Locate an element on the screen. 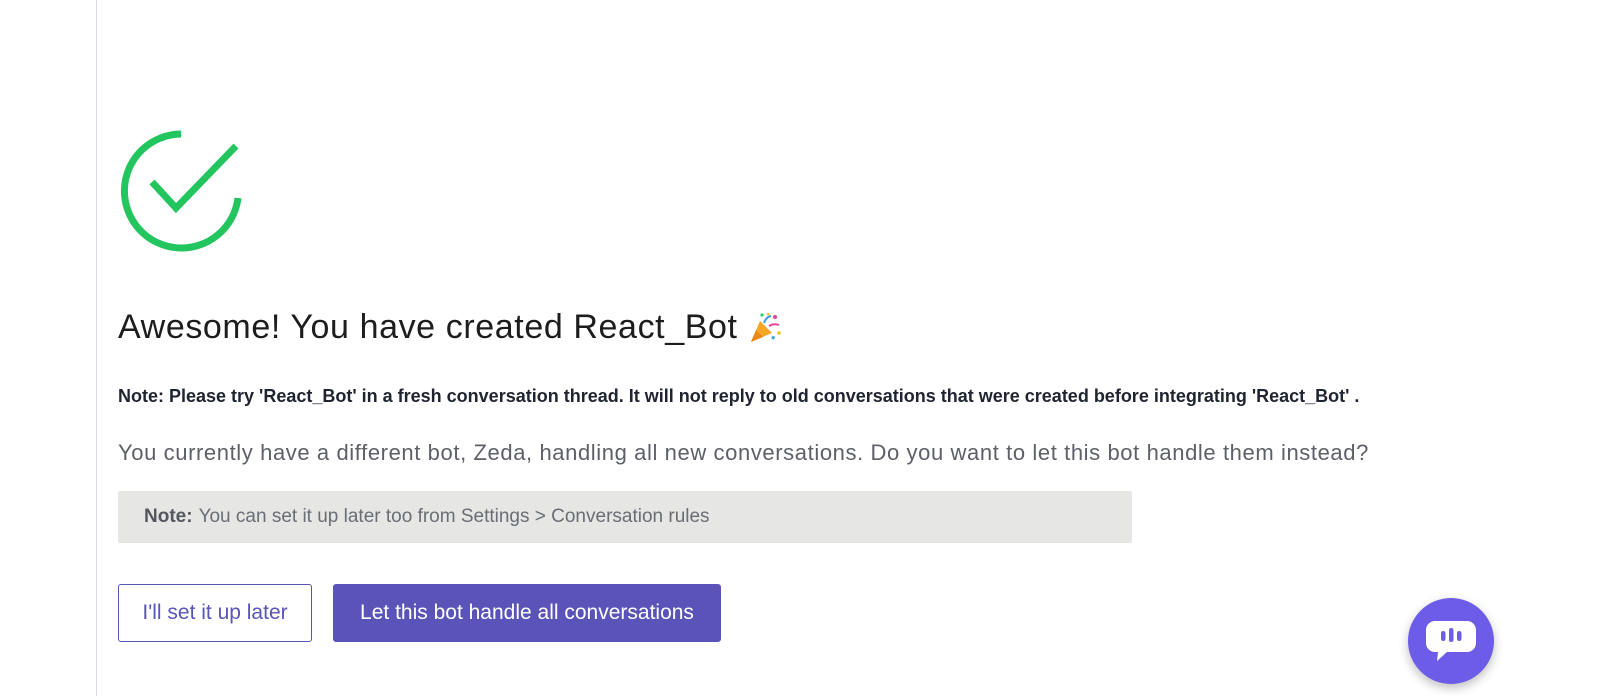  chat-widget-button is located at coordinates (1451, 641).